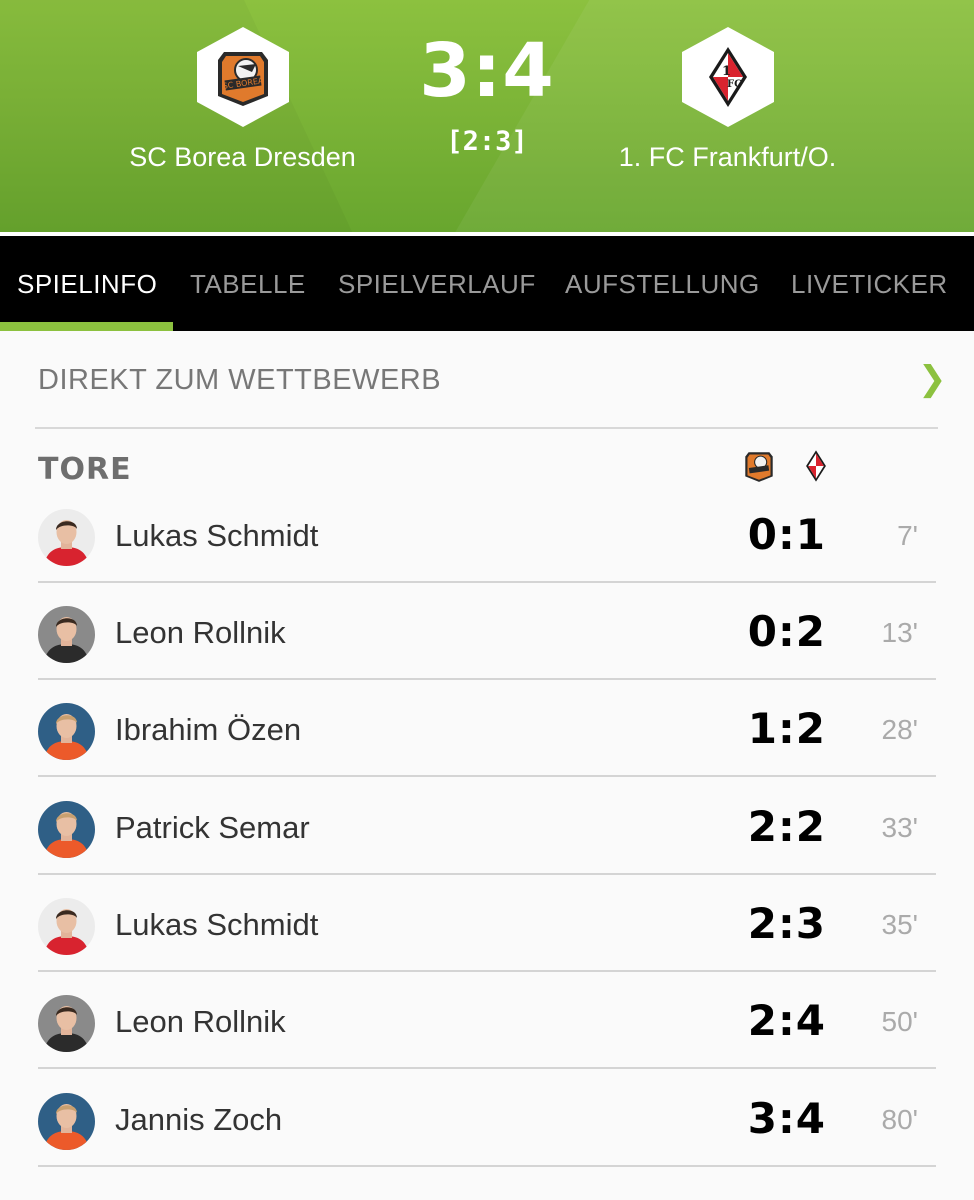 The width and height of the screenshot is (974, 1200). Describe the element at coordinates (726, 71) in the screenshot. I see `svg-text: 1` at that location.